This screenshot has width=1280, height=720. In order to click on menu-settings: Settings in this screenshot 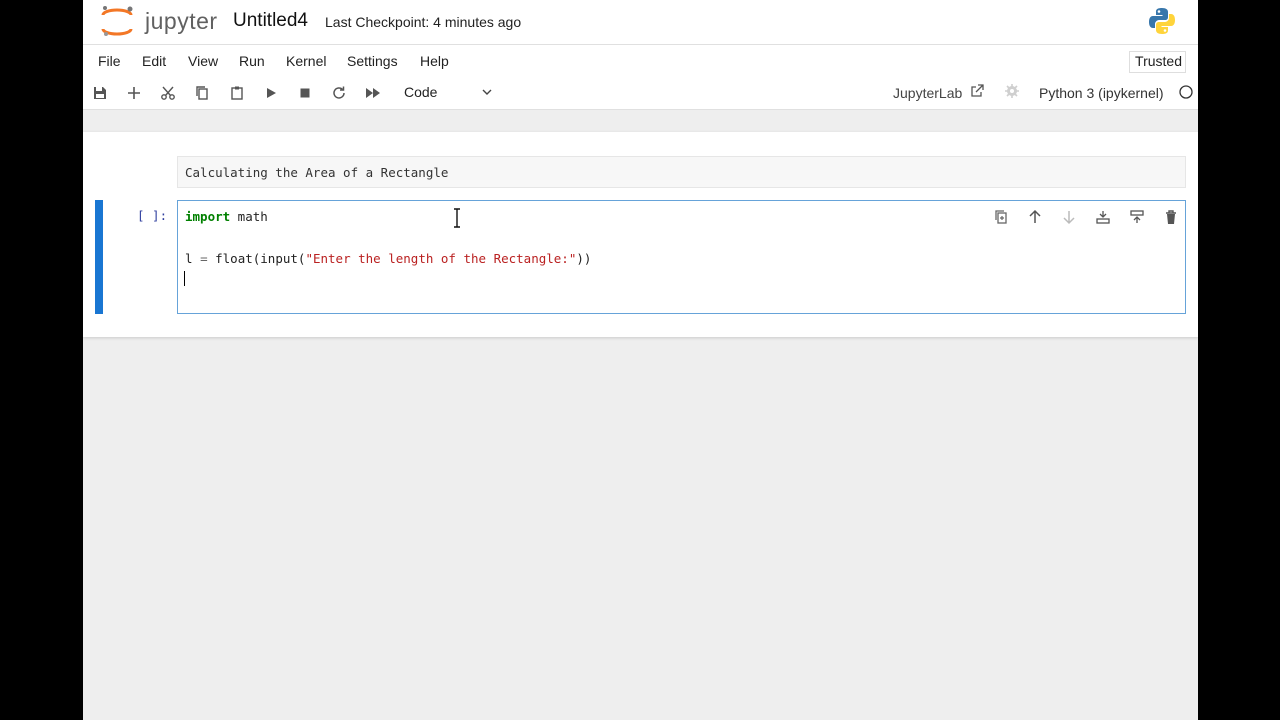, I will do `click(372, 61)`.